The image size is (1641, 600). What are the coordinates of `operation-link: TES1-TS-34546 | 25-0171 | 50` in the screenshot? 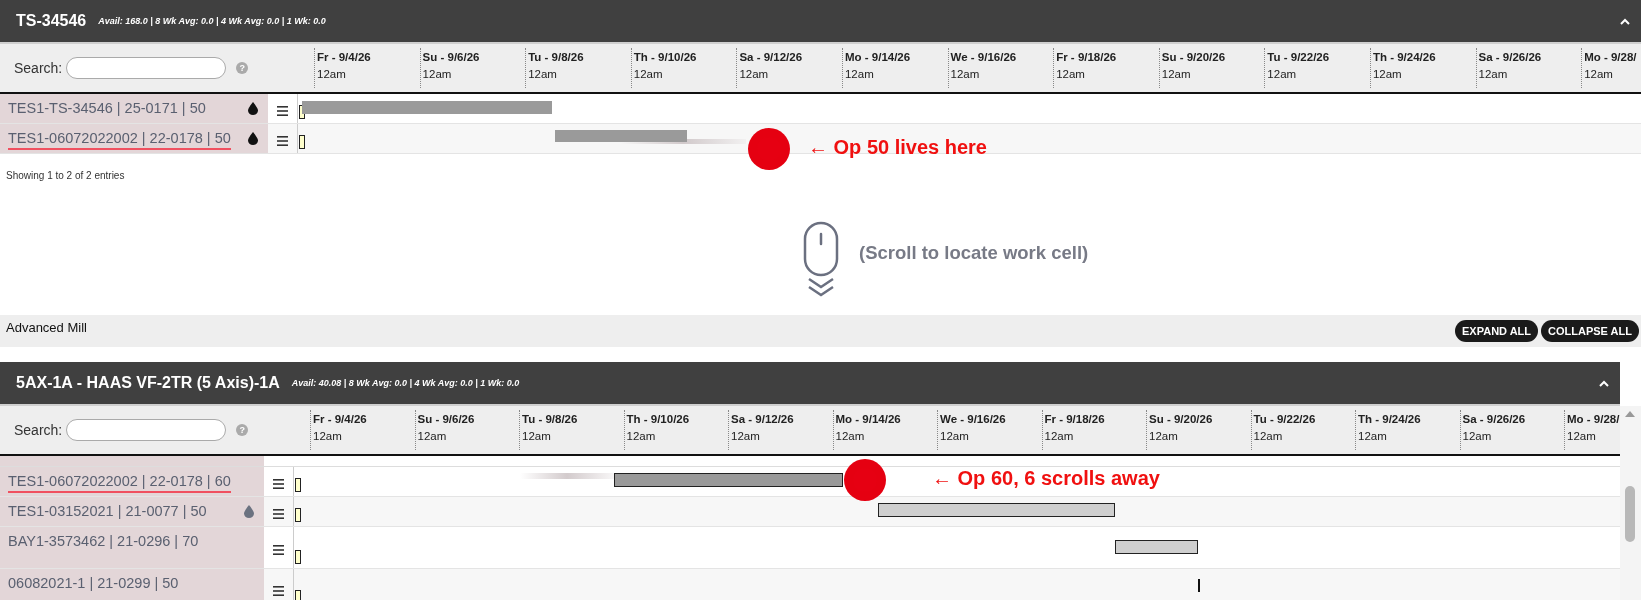 It's located at (107, 108).